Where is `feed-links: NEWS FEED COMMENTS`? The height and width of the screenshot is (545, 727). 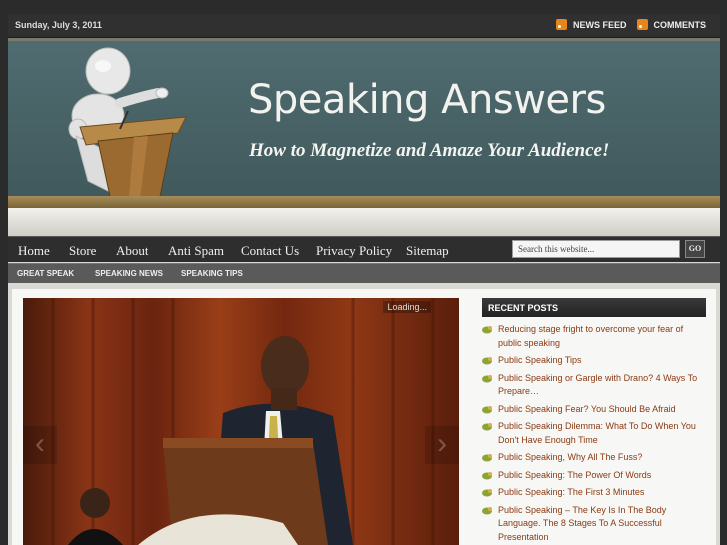
feed-links: NEWS FEED COMMENTS is located at coordinates (632, 24).